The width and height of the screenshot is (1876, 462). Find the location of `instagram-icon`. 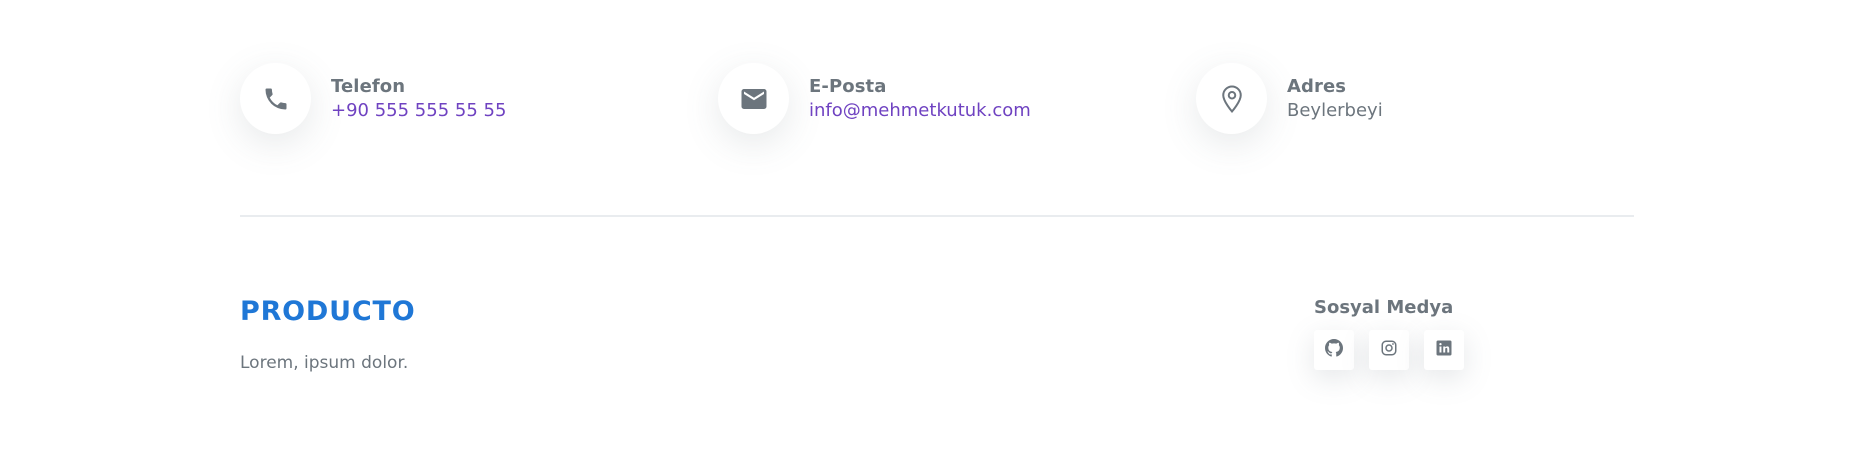

instagram-icon is located at coordinates (1389, 350).